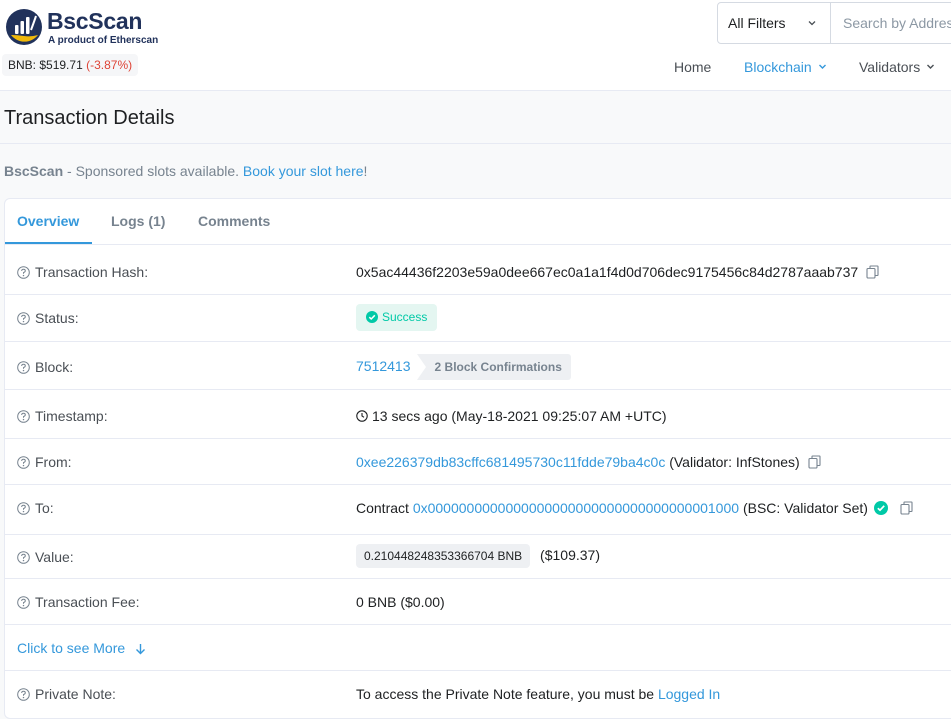  What do you see at coordinates (362, 416) in the screenshot?
I see `clock-icon` at bounding box center [362, 416].